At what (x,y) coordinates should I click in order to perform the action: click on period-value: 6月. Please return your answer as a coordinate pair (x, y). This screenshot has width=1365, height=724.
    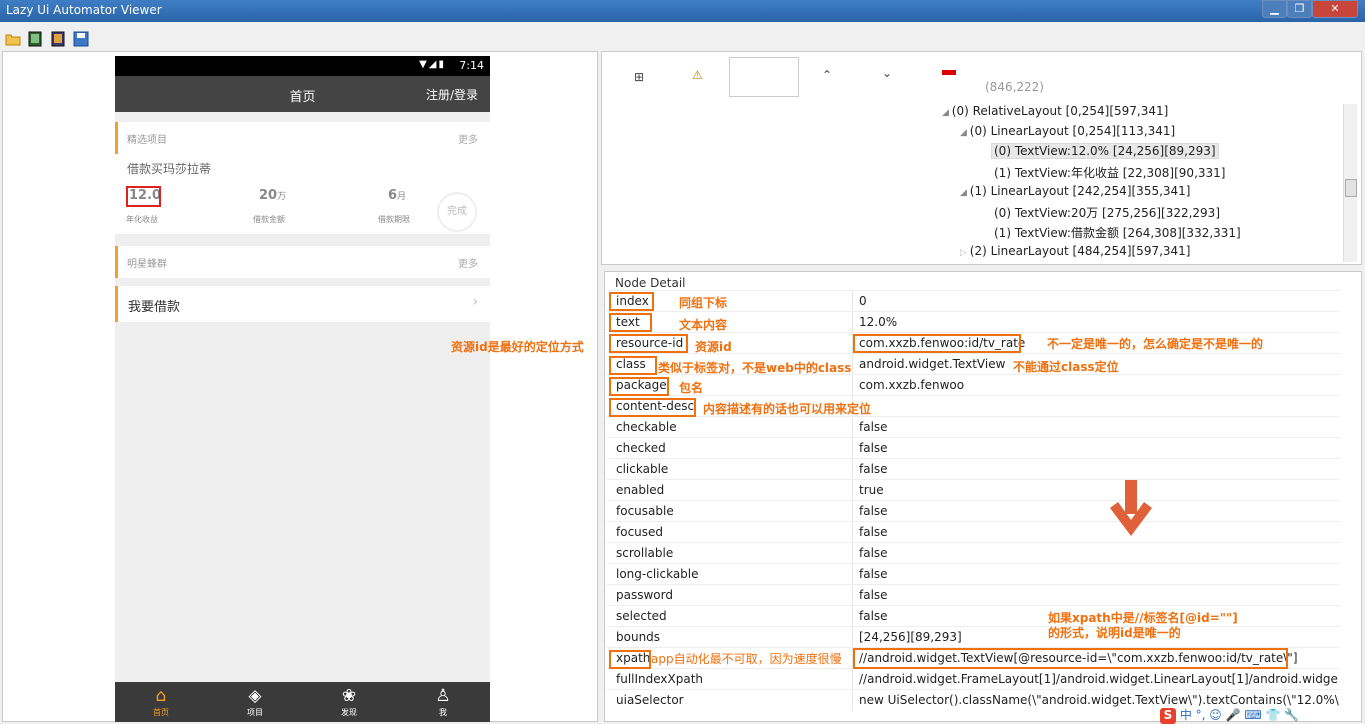
    Looking at the image, I should click on (397, 195).